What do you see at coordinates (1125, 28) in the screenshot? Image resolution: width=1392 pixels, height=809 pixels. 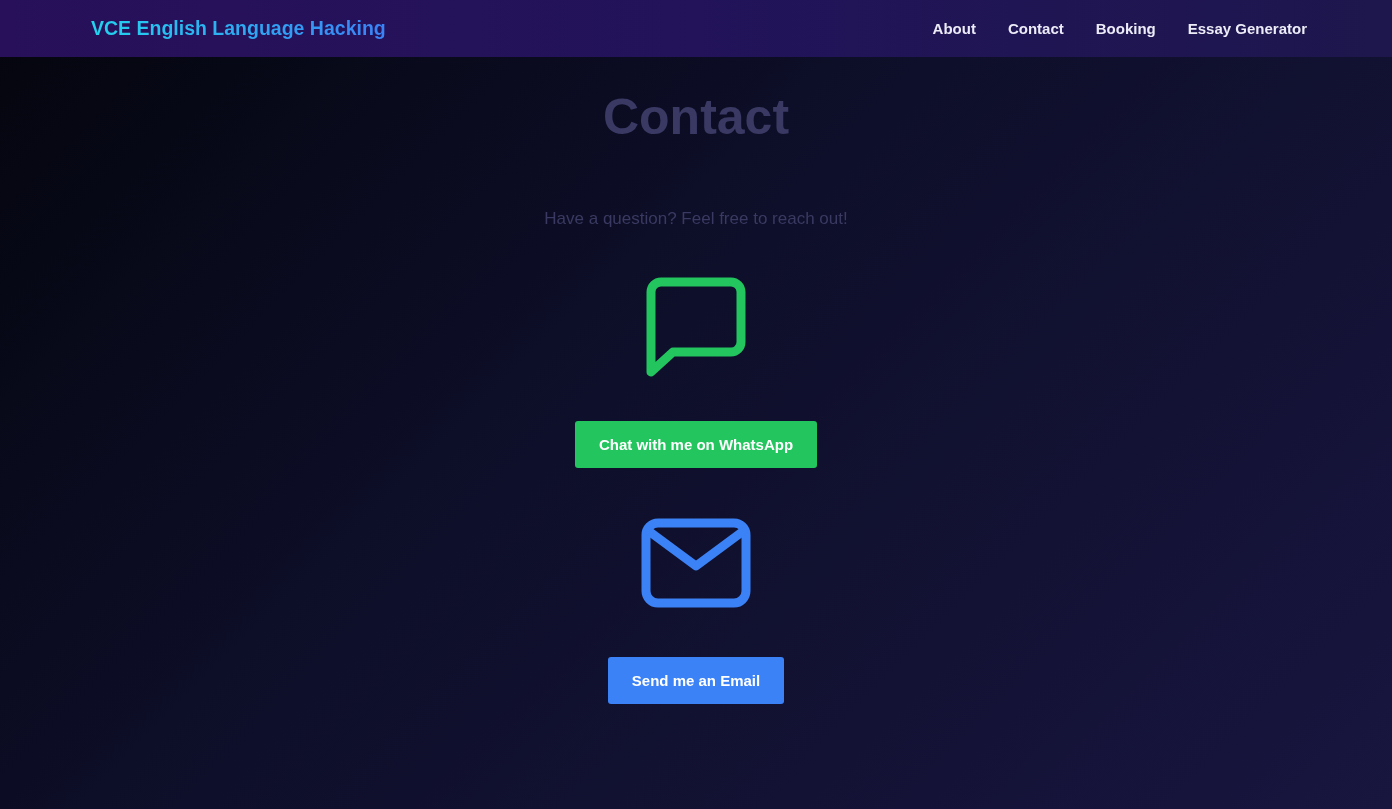 I see `nav-link: Booking` at bounding box center [1125, 28].